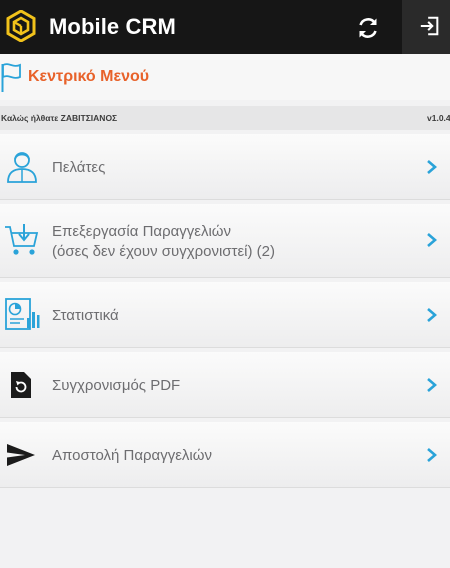 This screenshot has width=450, height=568. Describe the element at coordinates (112, 26) in the screenshot. I see `app-title: Mobile CRM` at that location.